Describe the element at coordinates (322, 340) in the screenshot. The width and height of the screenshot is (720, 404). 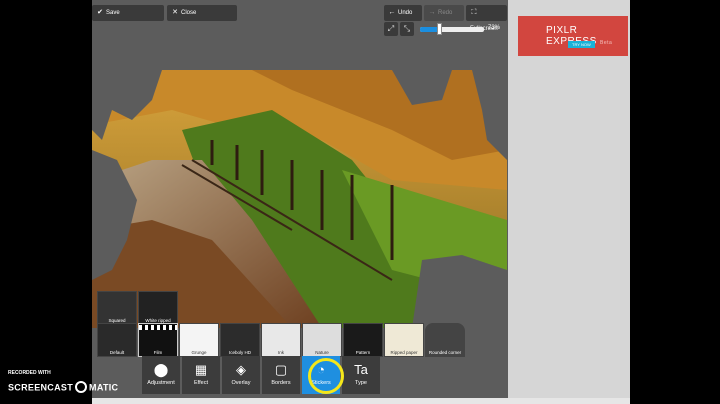
I see `border-tile: Nature` at that location.